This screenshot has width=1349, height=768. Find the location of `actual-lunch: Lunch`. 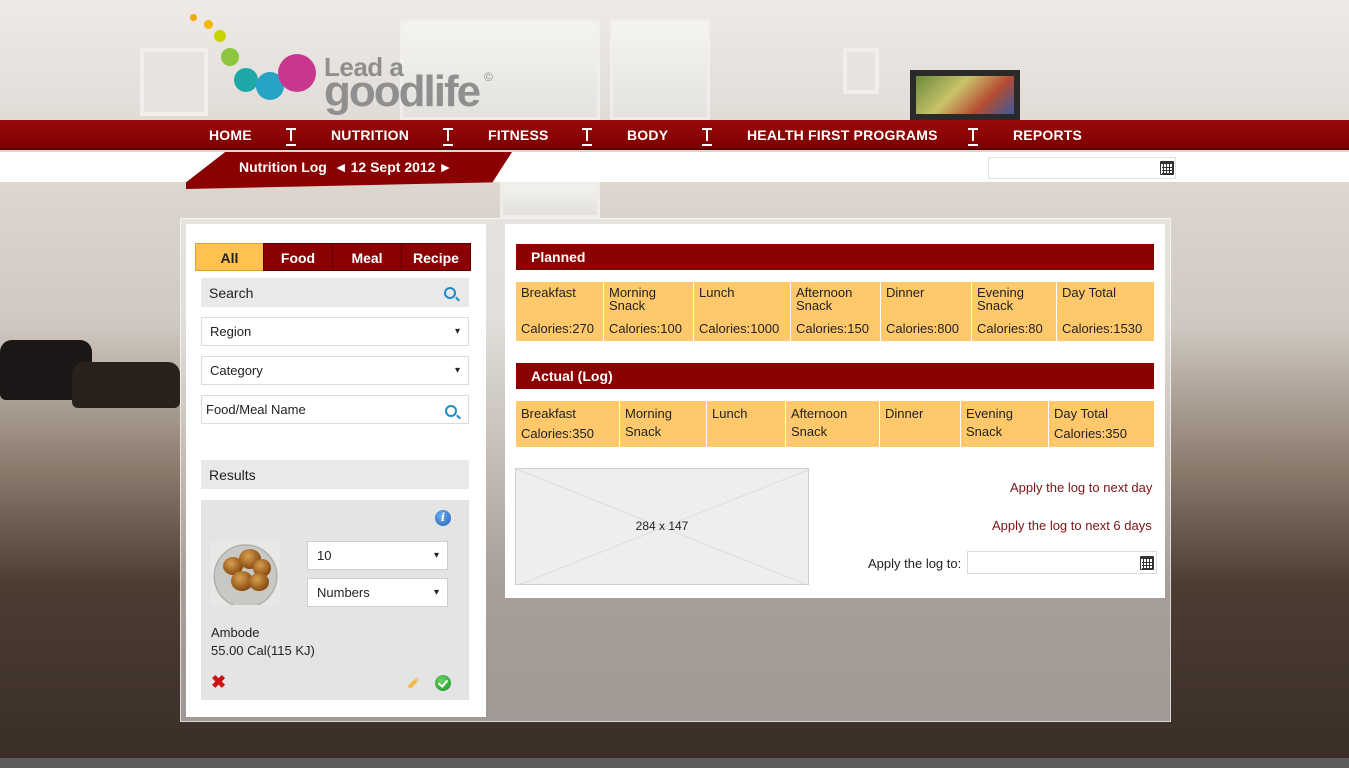

actual-lunch: Lunch is located at coordinates (746, 424).